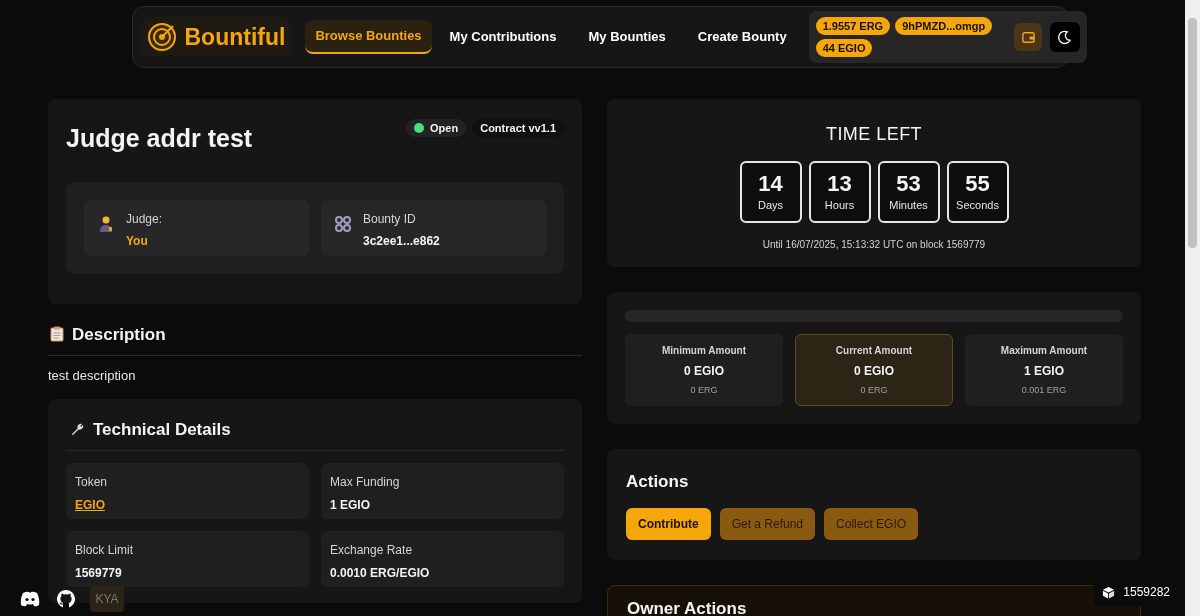  I want to click on cat-icon, so click(66, 599).